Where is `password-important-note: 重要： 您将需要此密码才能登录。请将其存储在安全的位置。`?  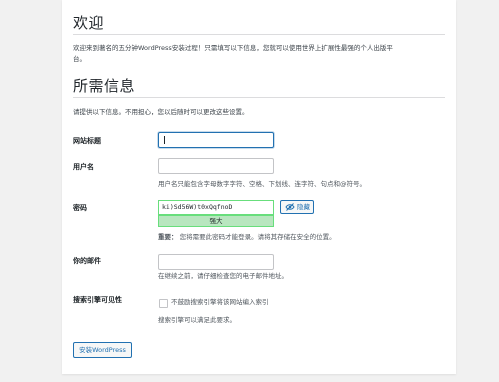 password-important-note: 重要： 您将需要此密码才能登录。请将其存储在安全的位置。 is located at coordinates (247, 237).